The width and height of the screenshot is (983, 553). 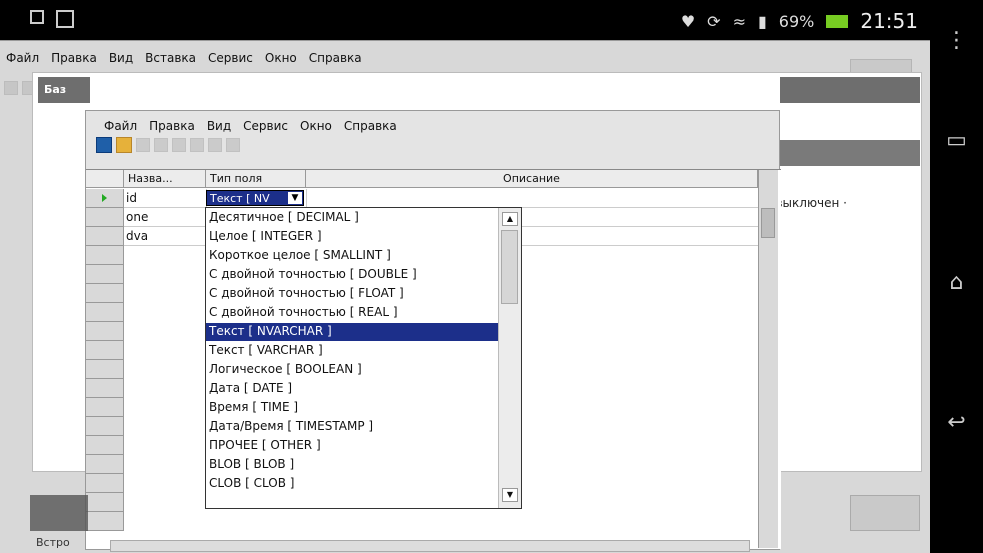 What do you see at coordinates (714, 21) in the screenshot?
I see `sync-icon: ⟳` at bounding box center [714, 21].